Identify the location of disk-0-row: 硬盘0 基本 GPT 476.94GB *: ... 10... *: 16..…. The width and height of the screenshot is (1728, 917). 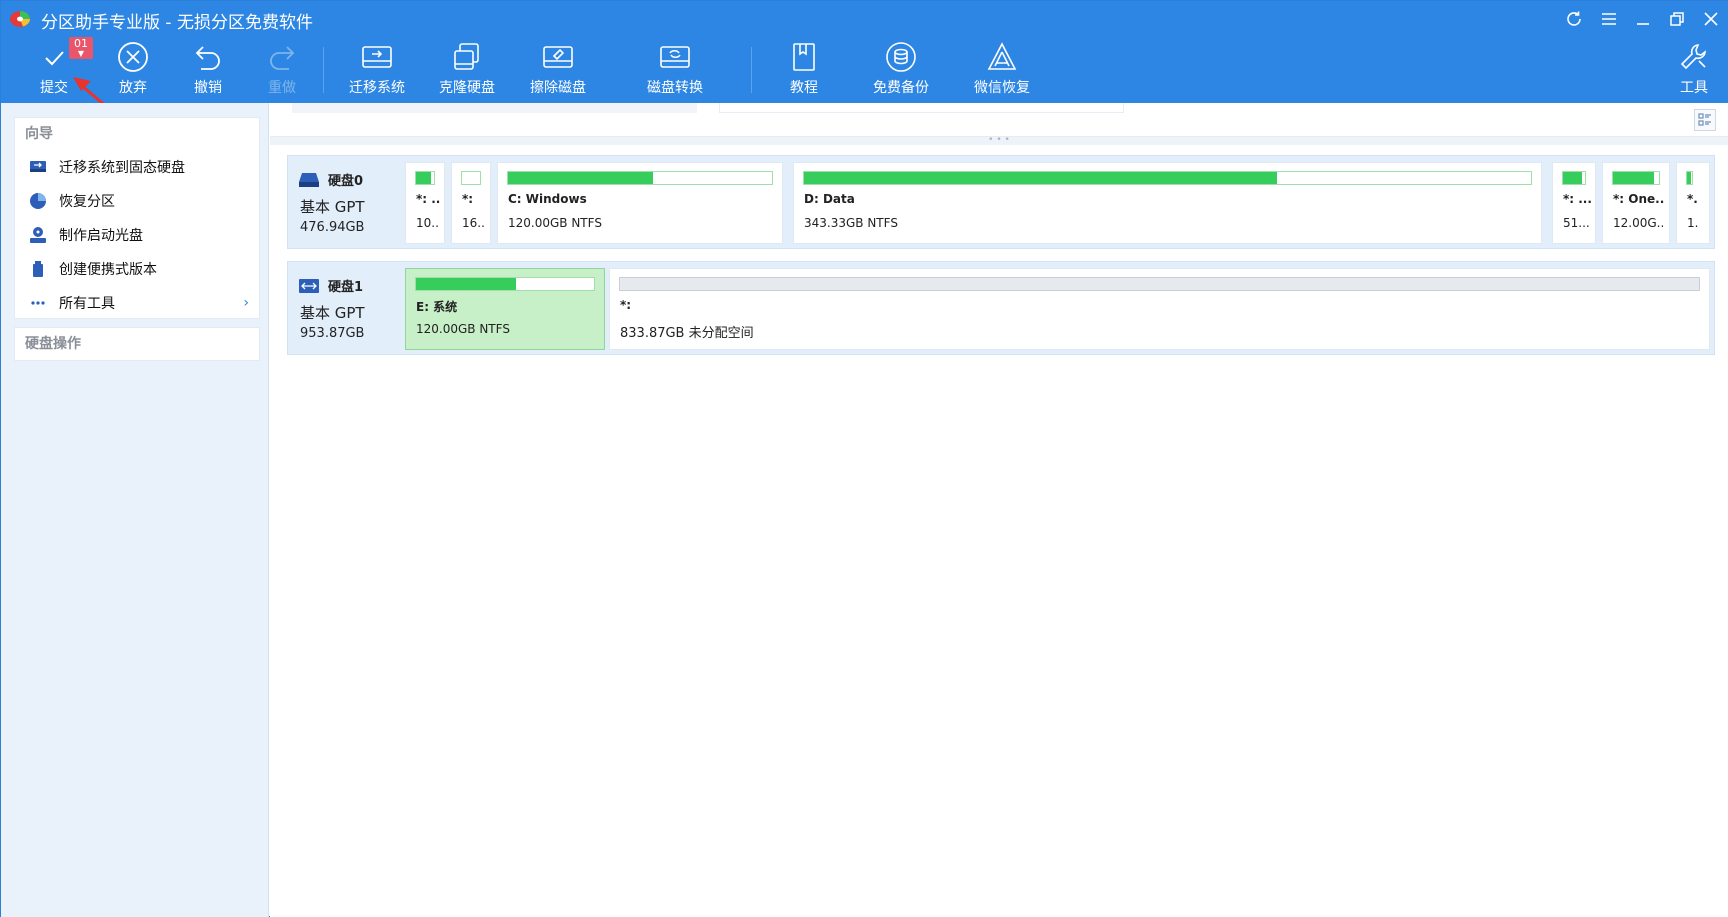
(1001, 202).